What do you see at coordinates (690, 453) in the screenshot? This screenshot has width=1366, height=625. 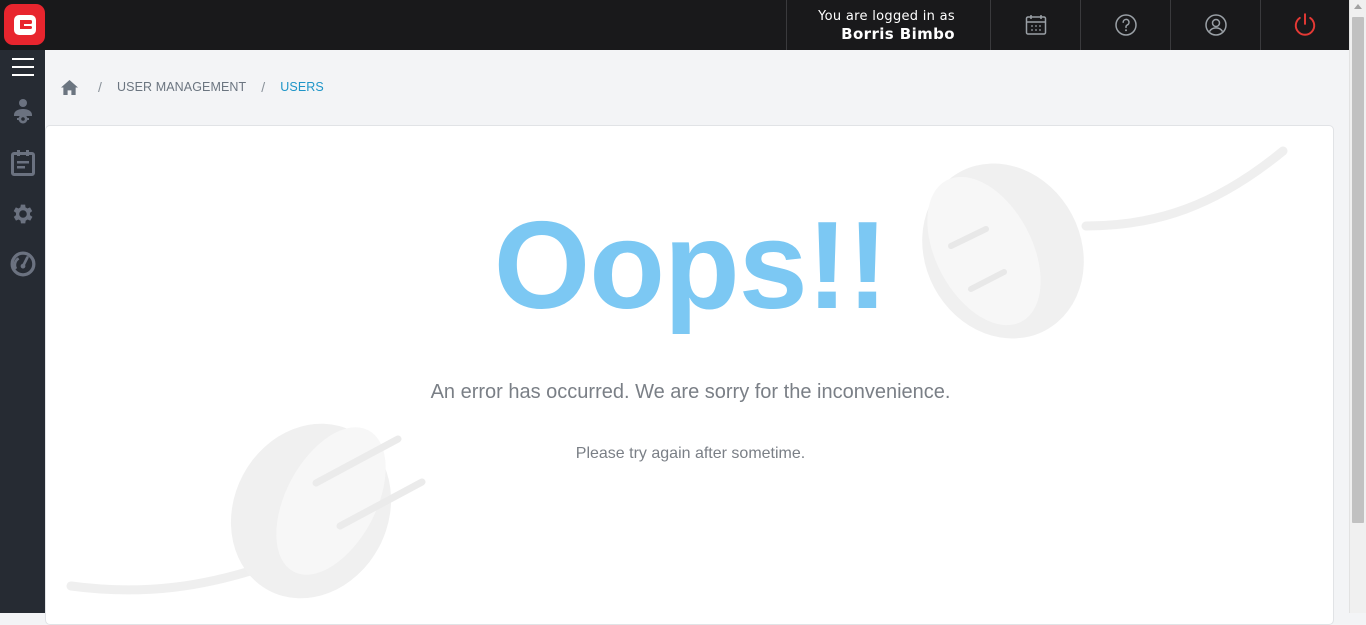 I see `error-hint: Please try again after sometime.` at bounding box center [690, 453].